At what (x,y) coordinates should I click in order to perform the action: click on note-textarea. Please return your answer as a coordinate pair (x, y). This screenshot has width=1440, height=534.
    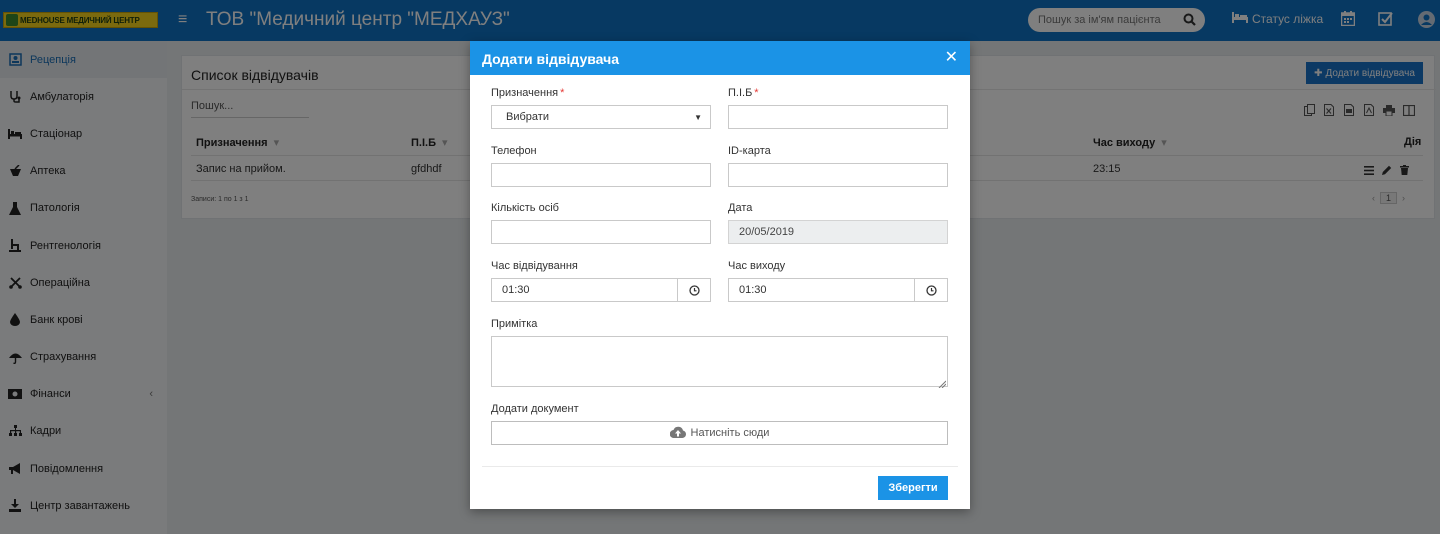
    Looking at the image, I should click on (719, 362).